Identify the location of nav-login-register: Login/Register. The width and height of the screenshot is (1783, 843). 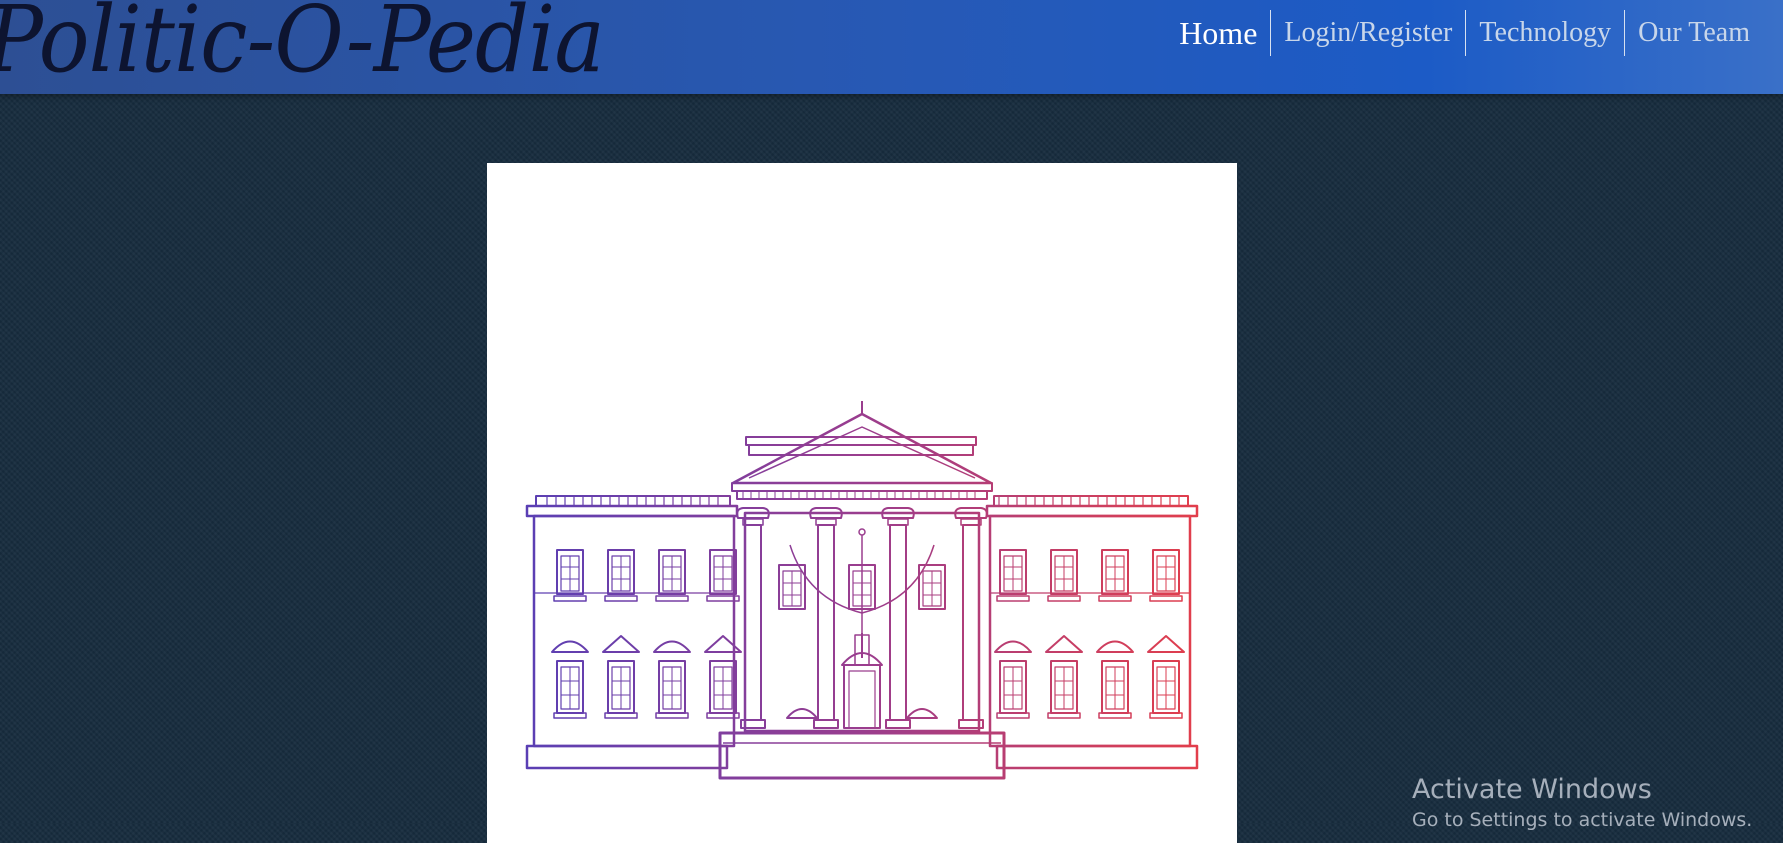
(1368, 33).